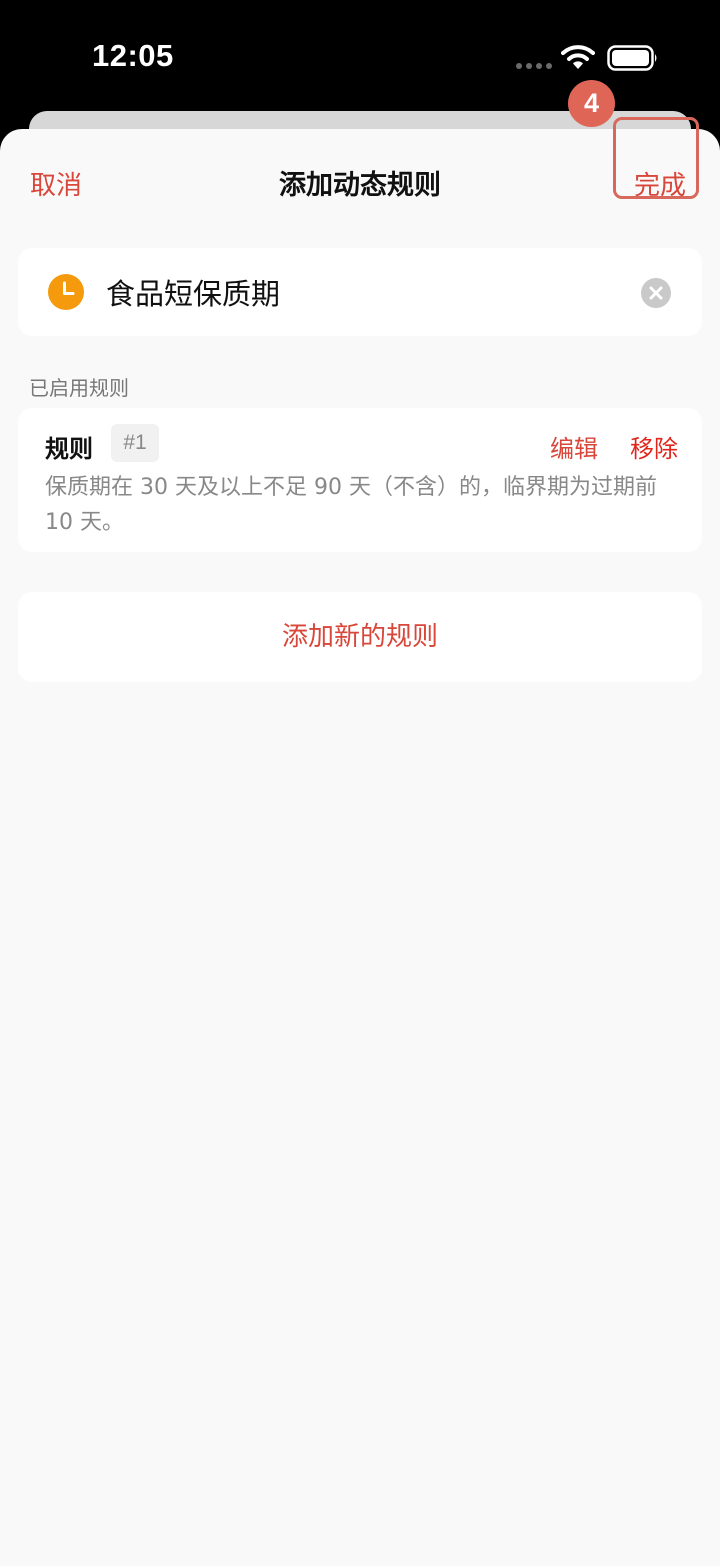 This screenshot has height=1566, width=720. What do you see at coordinates (360, 637) in the screenshot?
I see `add-rule-button: 添加新的规则` at bounding box center [360, 637].